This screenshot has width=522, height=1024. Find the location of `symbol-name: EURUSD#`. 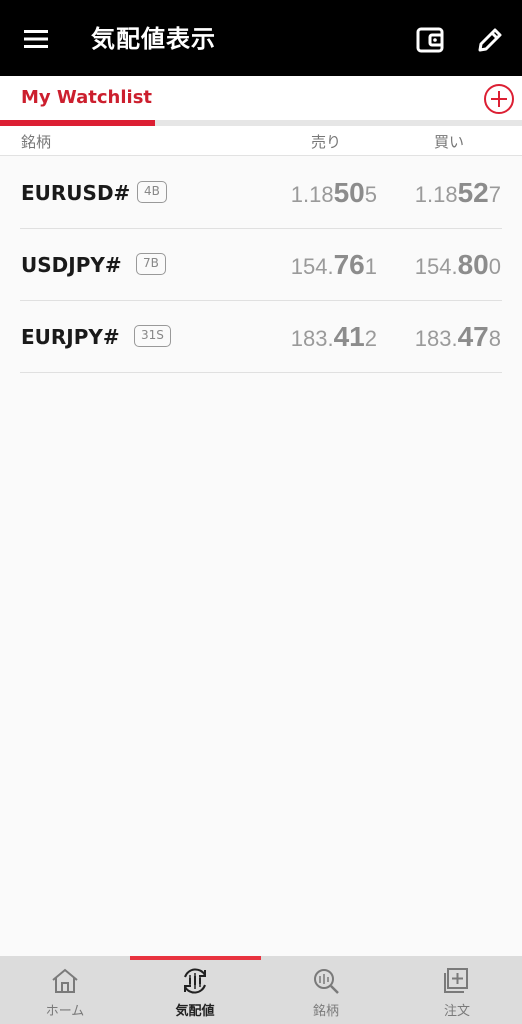

symbol-name: EURUSD# is located at coordinates (76, 193).